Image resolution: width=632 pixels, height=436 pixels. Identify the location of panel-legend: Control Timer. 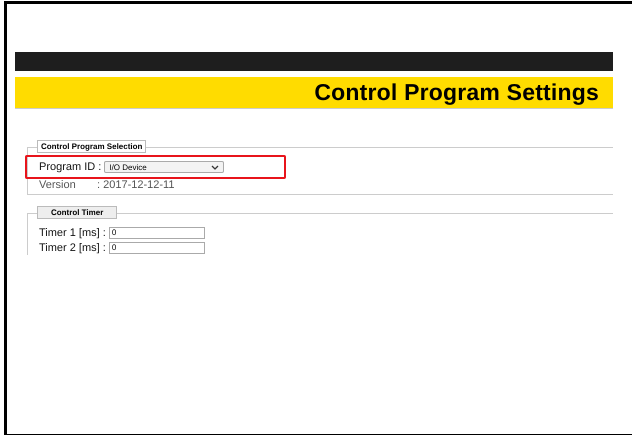
(77, 212).